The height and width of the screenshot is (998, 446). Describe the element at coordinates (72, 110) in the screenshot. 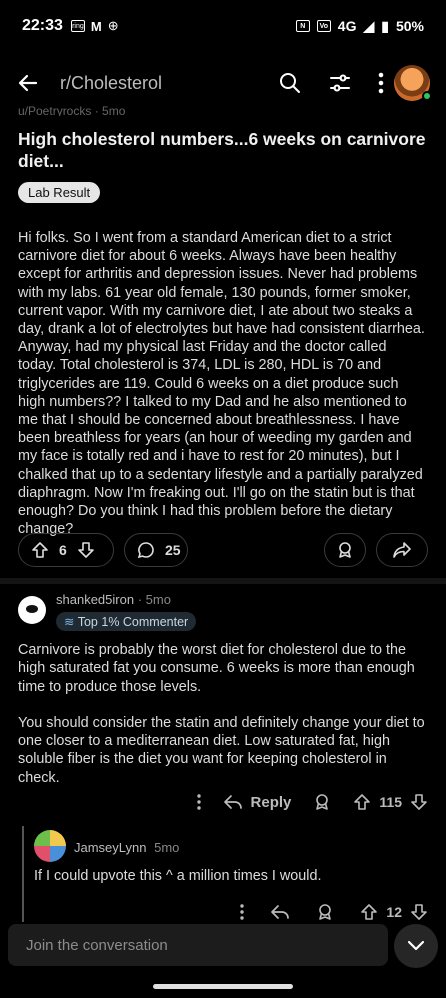

I see `post-meta-faded: u/Poetryrocks · 5mo` at that location.